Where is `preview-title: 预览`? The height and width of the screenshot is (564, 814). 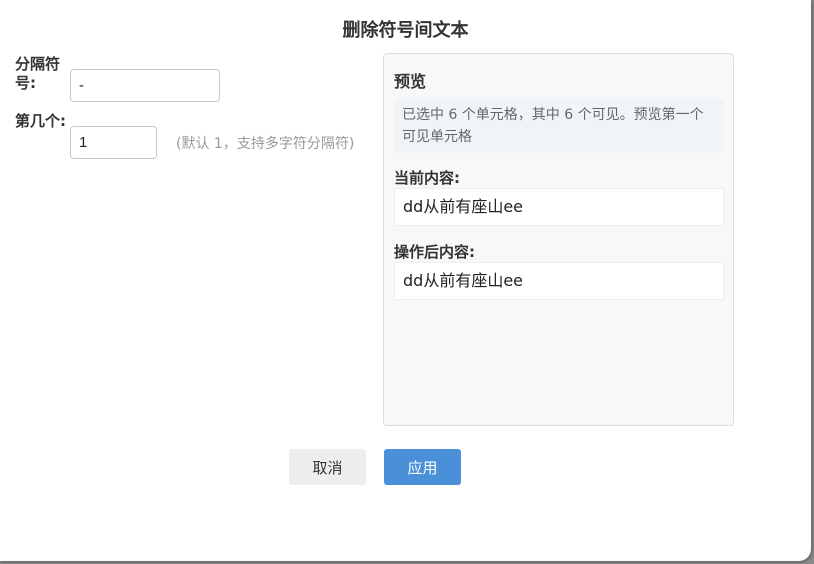 preview-title: 预览 is located at coordinates (410, 81).